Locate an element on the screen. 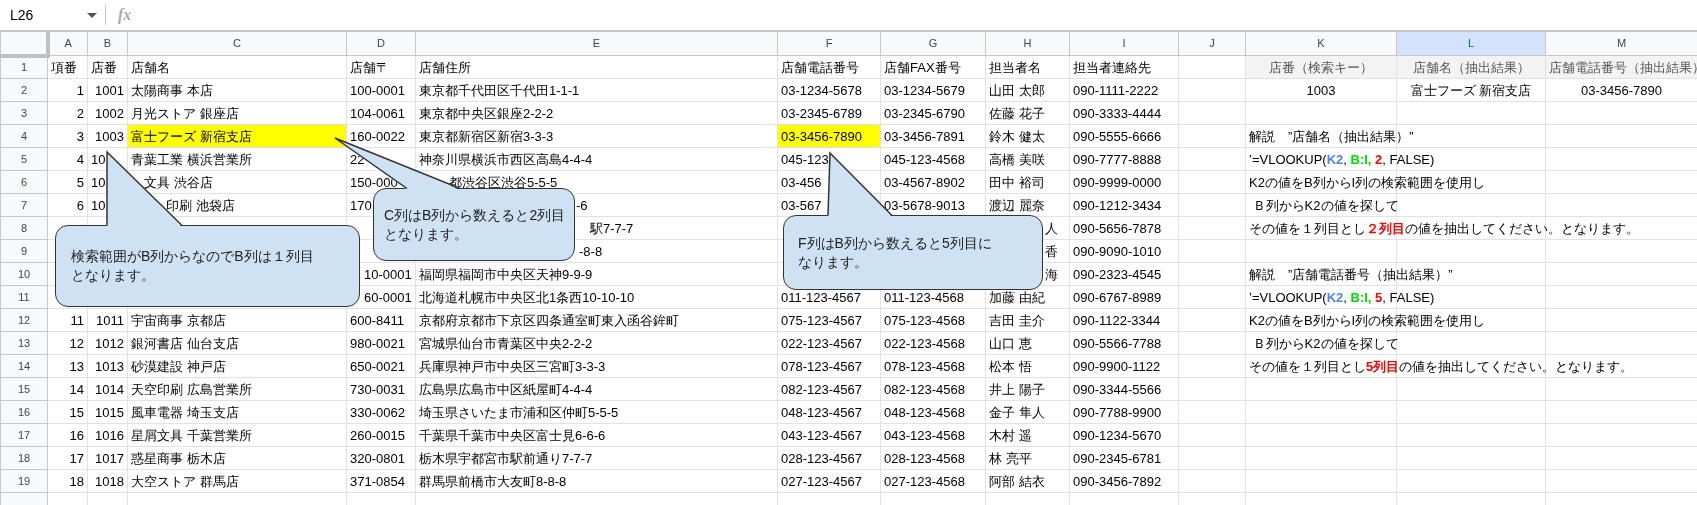 This screenshot has width=1697, height=505. column-header: I is located at coordinates (1124, 43).